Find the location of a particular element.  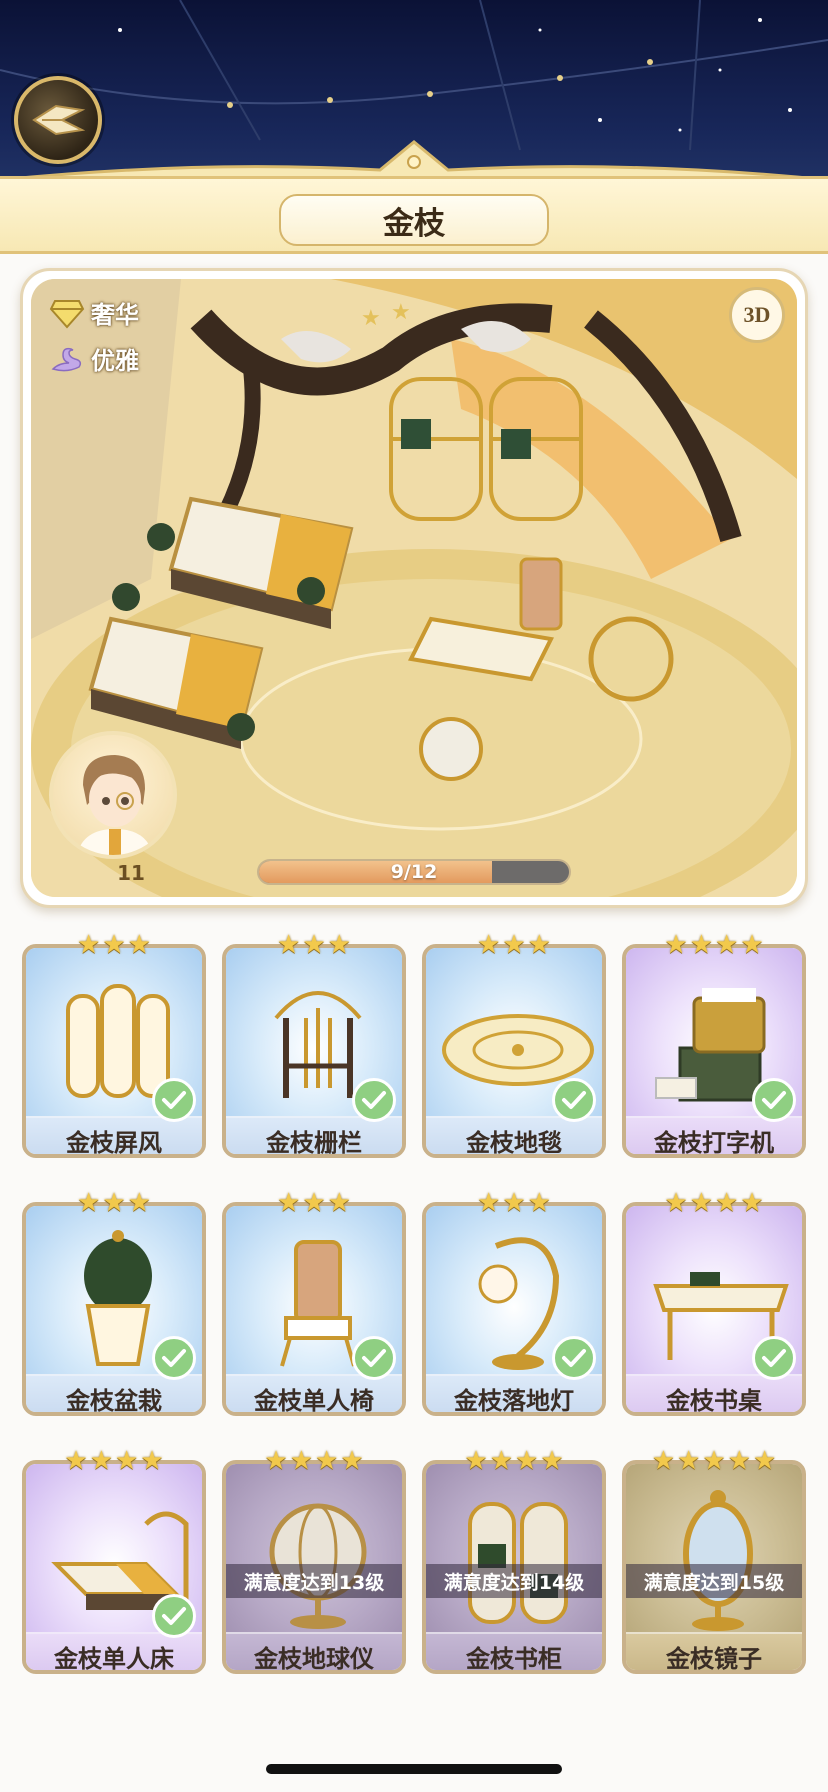

globe-illustration is located at coordinates (318, 1566).